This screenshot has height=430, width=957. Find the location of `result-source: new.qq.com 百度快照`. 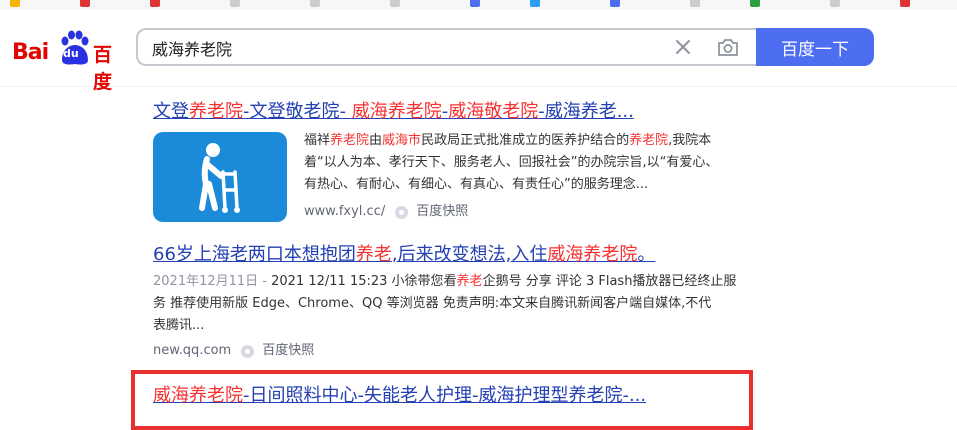

result-source: new.qq.com 百度快照 is located at coordinates (453, 351).